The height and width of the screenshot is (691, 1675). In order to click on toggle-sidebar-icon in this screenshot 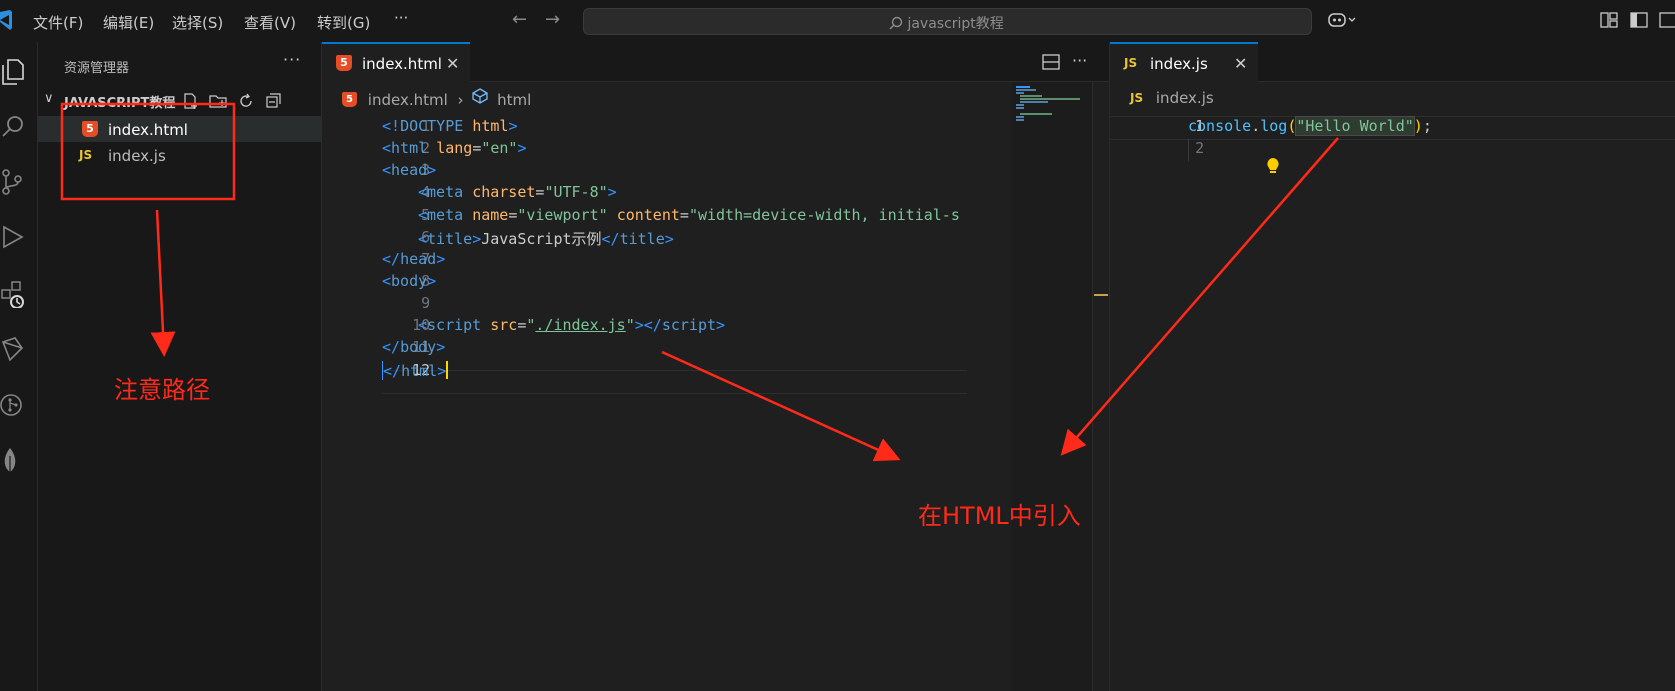, I will do `click(1639, 20)`.